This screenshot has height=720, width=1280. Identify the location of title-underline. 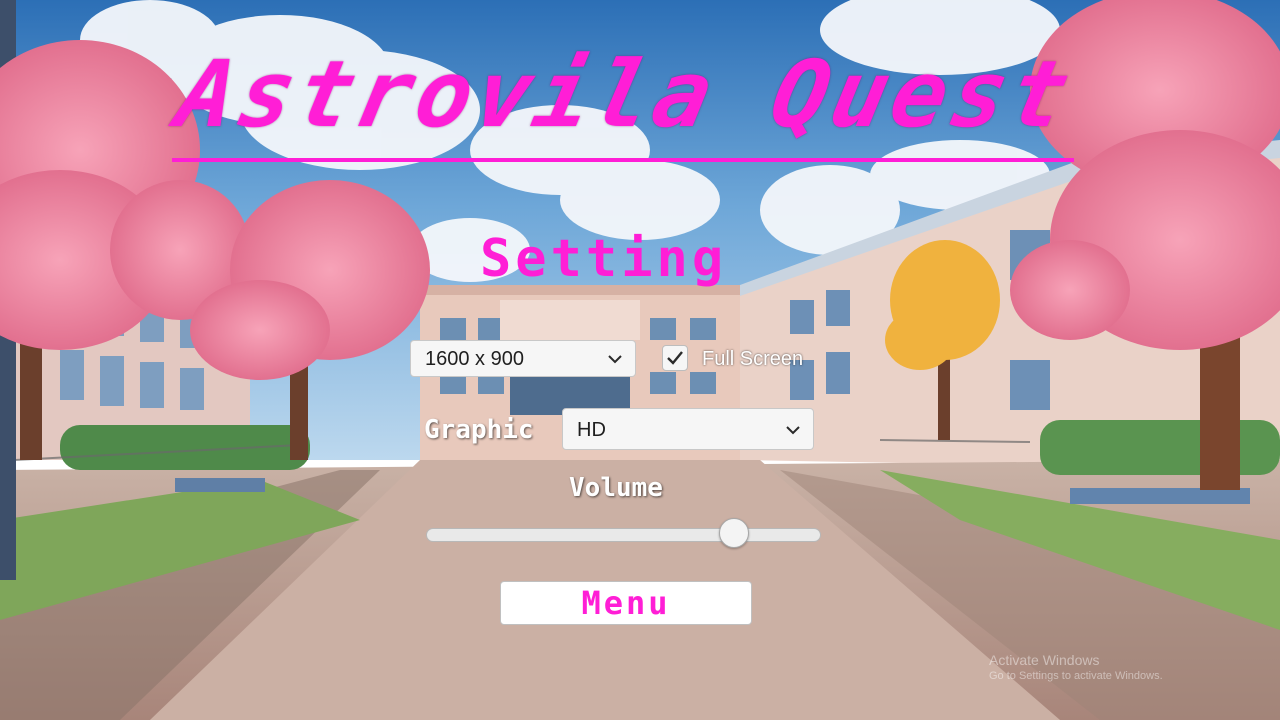
(623, 160).